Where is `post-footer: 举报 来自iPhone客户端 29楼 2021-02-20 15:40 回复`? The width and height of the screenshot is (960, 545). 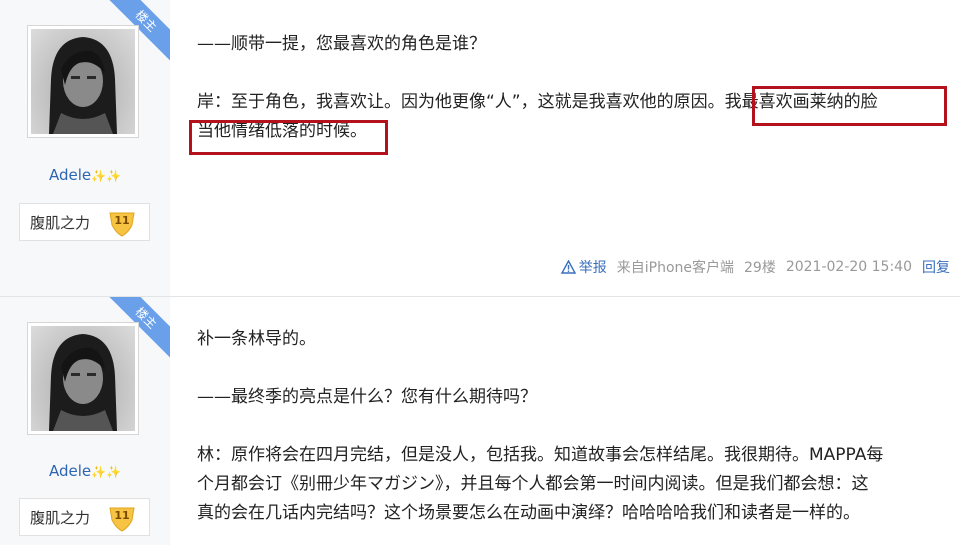
post-footer: 举报 来自iPhone客户端 29楼 2021-02-20 15:40 回复 is located at coordinates (755, 267).